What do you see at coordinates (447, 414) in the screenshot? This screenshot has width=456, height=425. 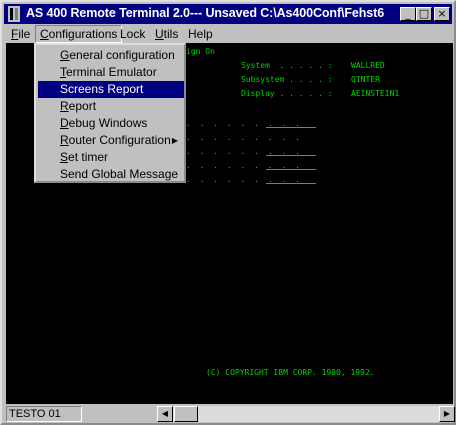 I see `scroll-right-arrow-icon: ▶` at bounding box center [447, 414].